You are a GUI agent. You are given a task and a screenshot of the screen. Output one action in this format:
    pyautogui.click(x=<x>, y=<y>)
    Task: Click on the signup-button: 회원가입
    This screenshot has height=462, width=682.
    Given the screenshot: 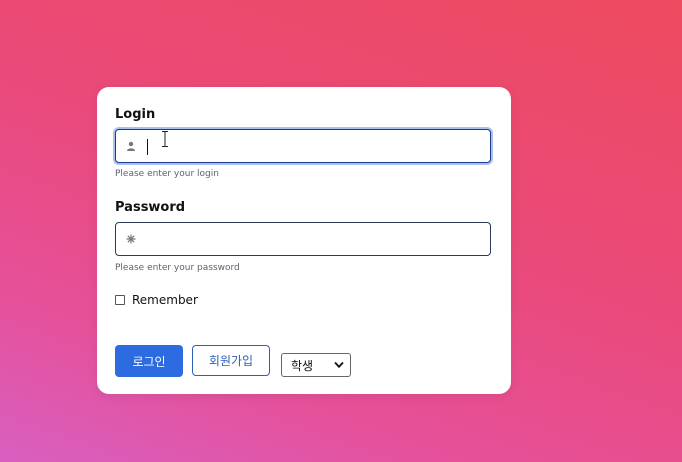 What is the action you would take?
    pyautogui.click(x=231, y=360)
    